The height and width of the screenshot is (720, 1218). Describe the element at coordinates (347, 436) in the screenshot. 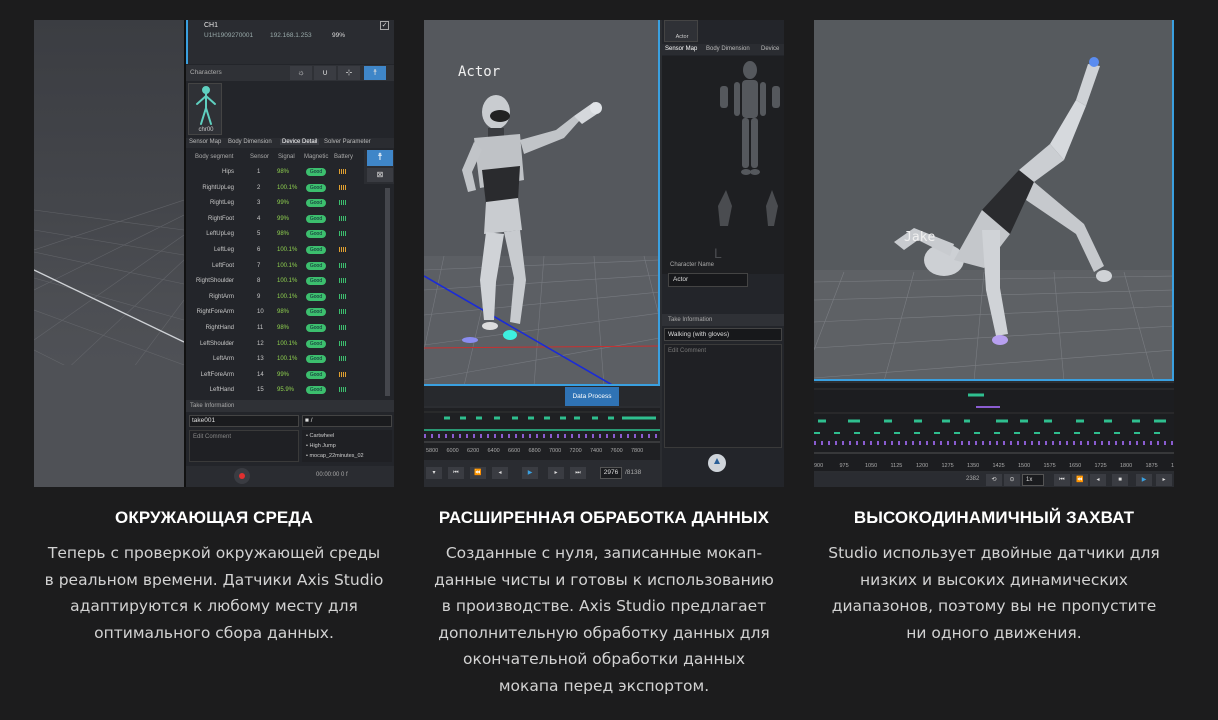

I see `take-item: • Cartwheel` at that location.